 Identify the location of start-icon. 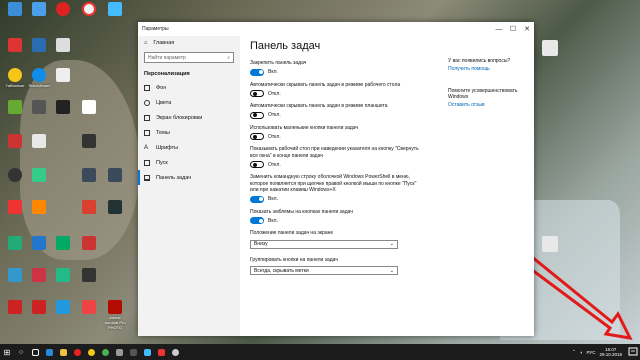
(147, 162).